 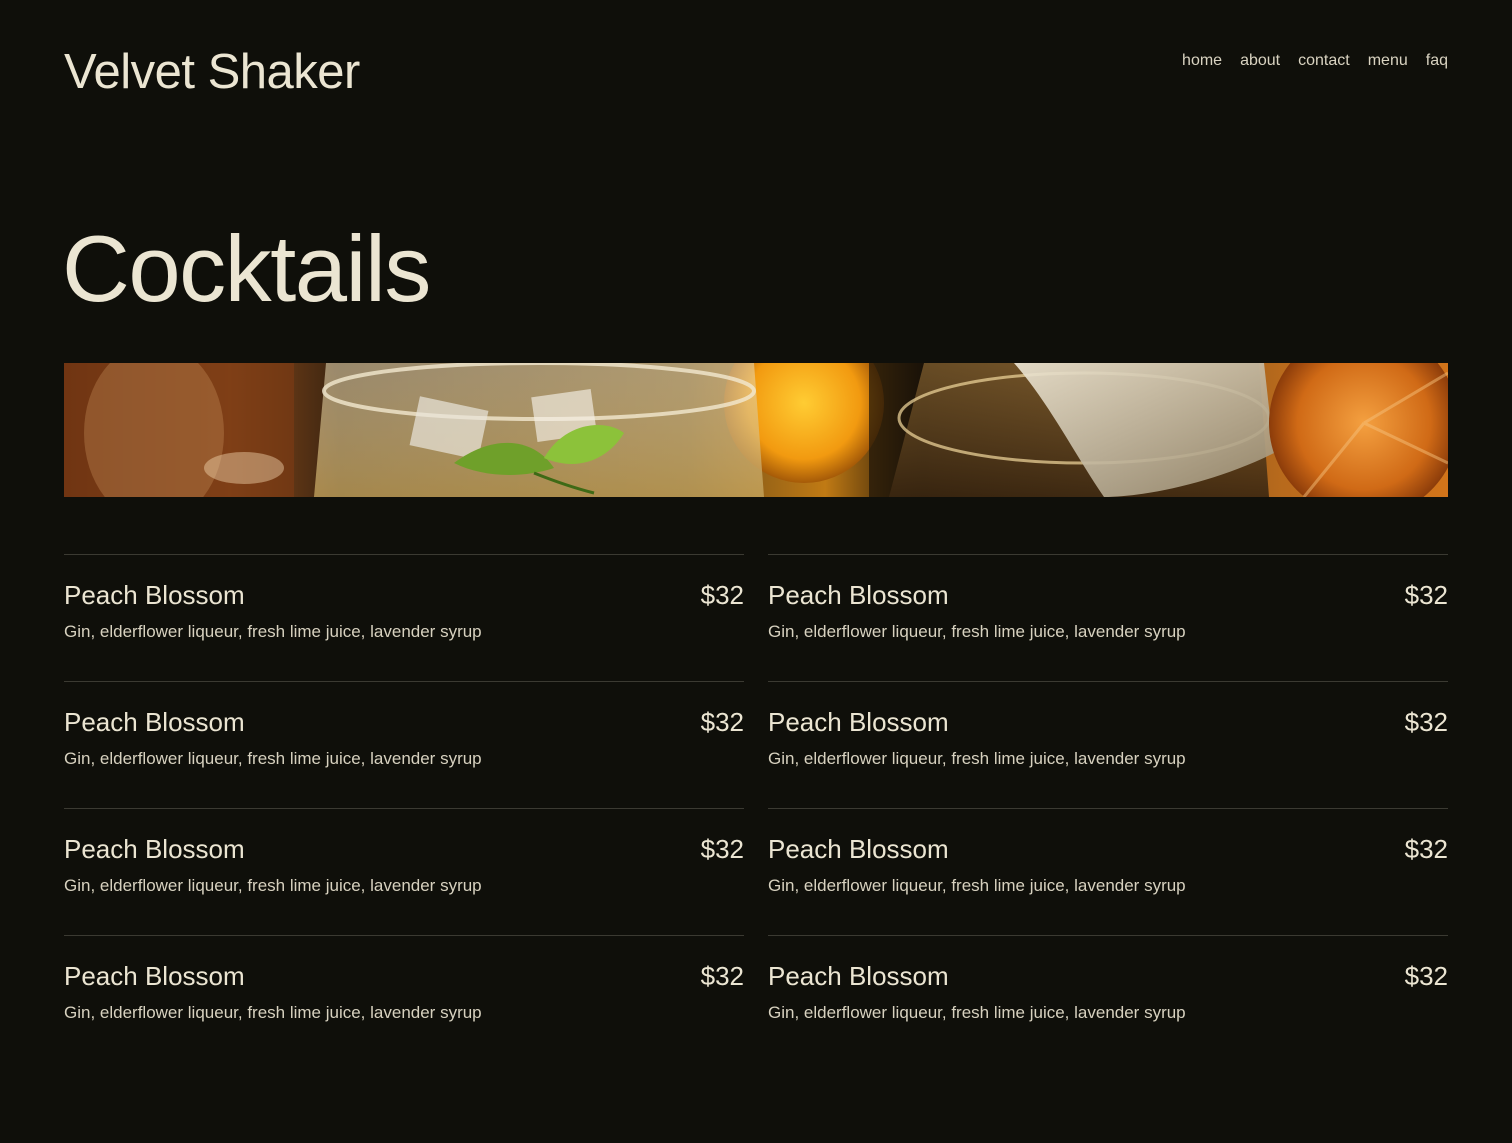 I want to click on cocktail-banner-image, so click(x=756, y=430).